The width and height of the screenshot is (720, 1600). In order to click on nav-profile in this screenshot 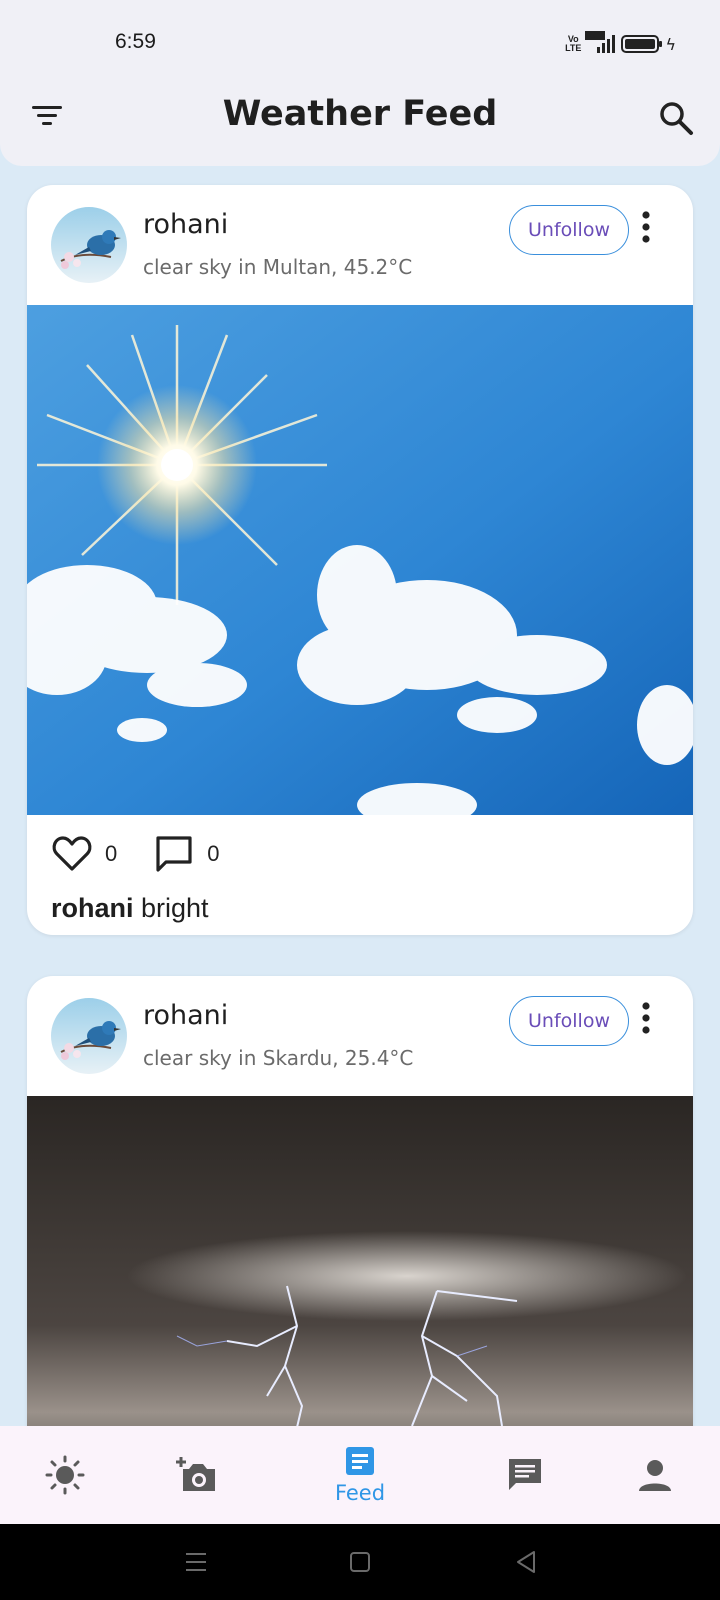, I will do `click(655, 1475)`.